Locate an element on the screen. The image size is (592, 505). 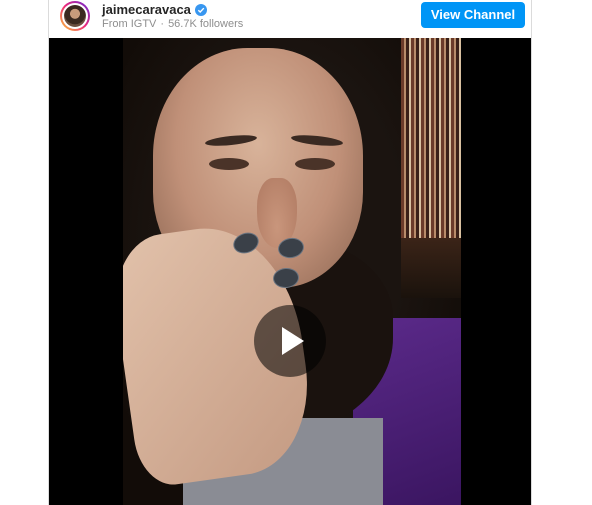
source-label: From IGTV is located at coordinates (129, 24).